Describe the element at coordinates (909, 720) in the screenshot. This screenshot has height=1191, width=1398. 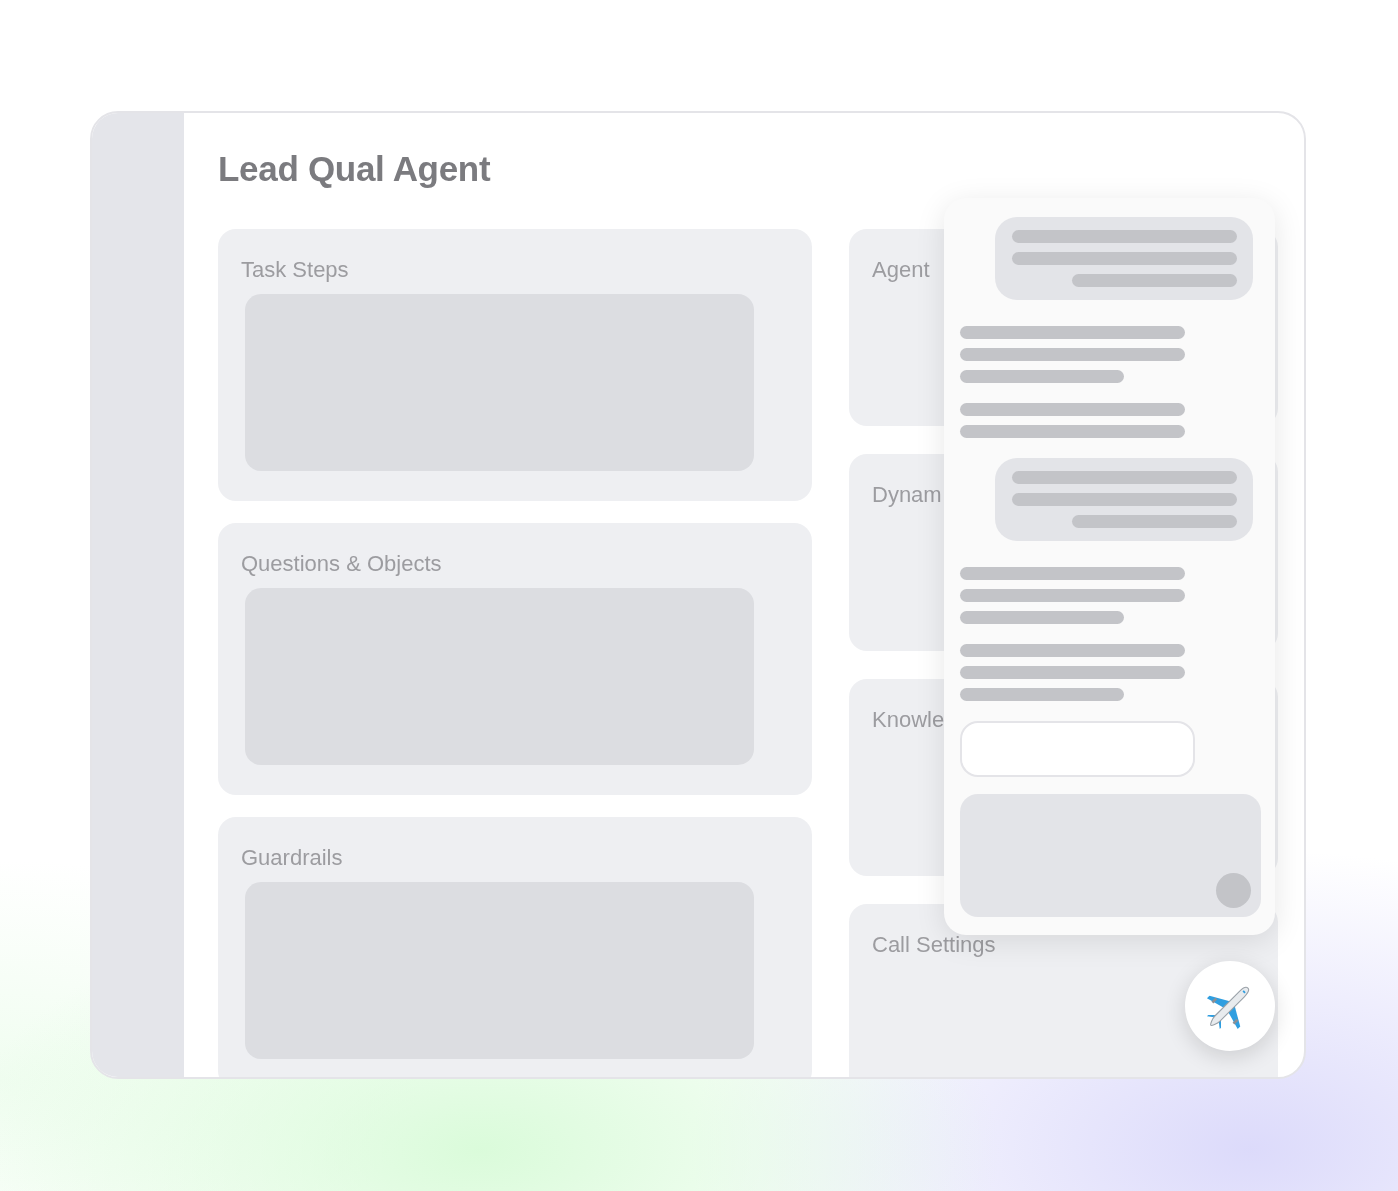
I see `section-title: Knowle` at that location.